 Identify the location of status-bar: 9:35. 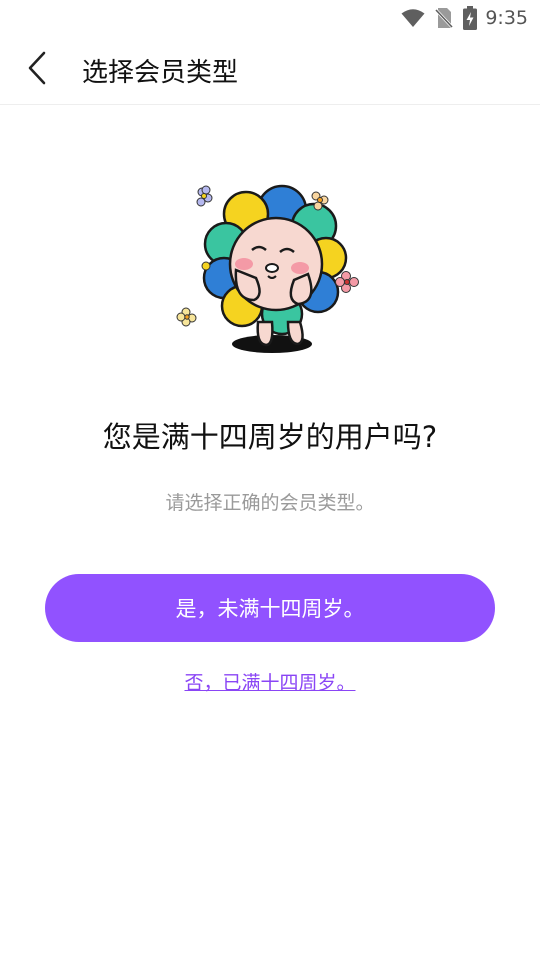
(270, 18).